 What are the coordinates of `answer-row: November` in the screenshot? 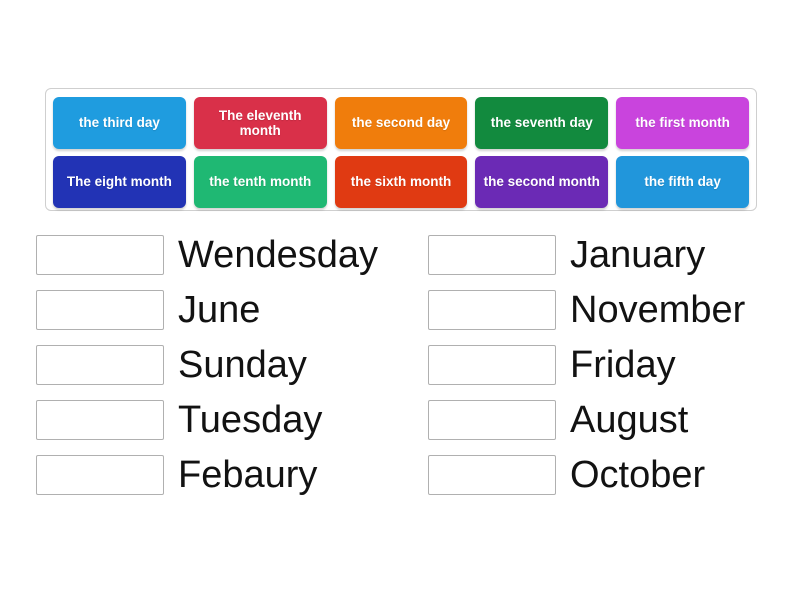 It's located at (614, 310).